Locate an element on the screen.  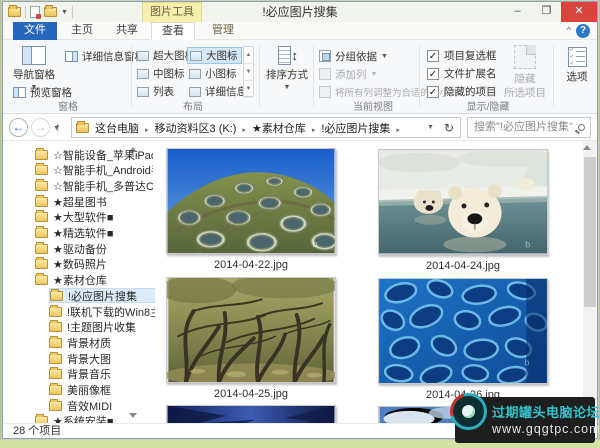
breadcrumb-item: 这台电脑 is located at coordinates (117, 129).